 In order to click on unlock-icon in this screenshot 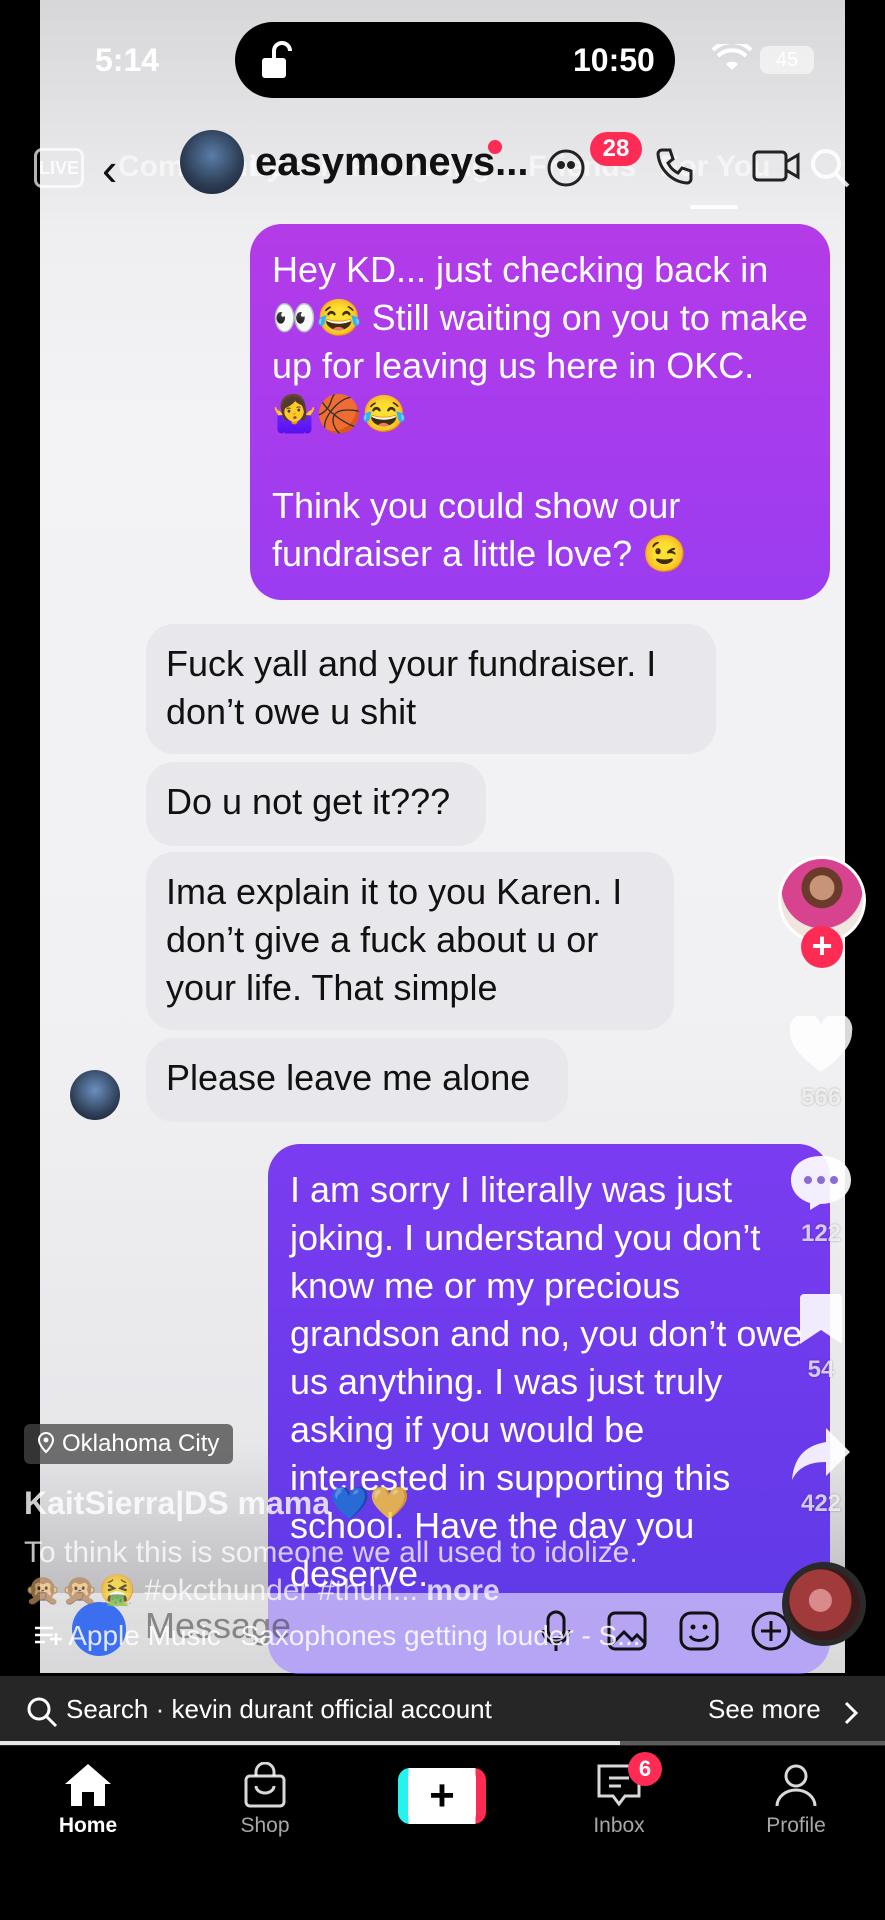, I will do `click(277, 59)`.